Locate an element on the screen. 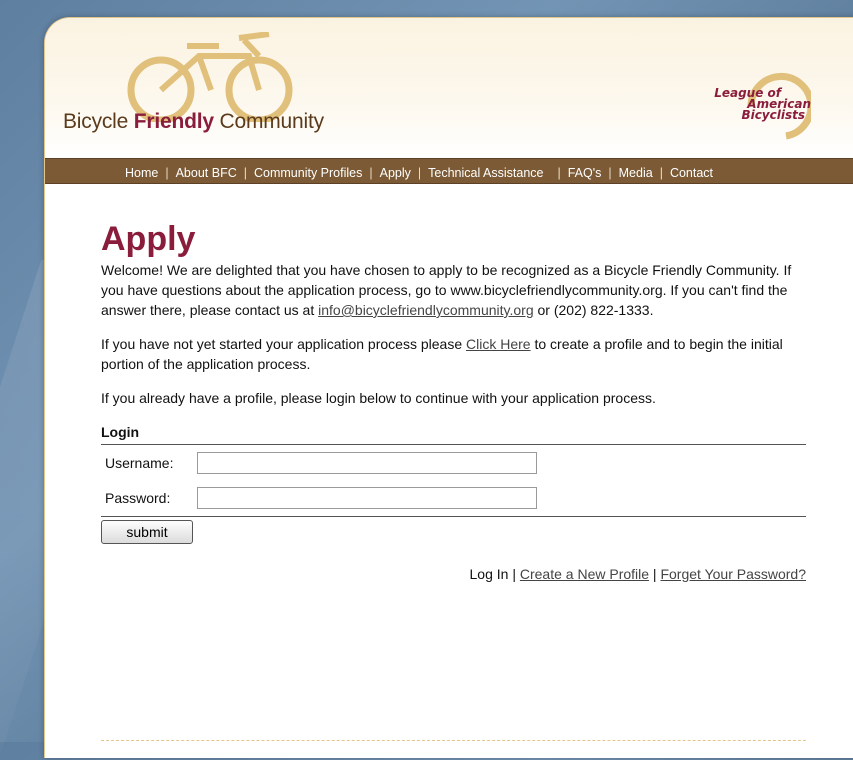 This screenshot has height=760, width=853. nav-about: About BFC is located at coordinates (206, 173).